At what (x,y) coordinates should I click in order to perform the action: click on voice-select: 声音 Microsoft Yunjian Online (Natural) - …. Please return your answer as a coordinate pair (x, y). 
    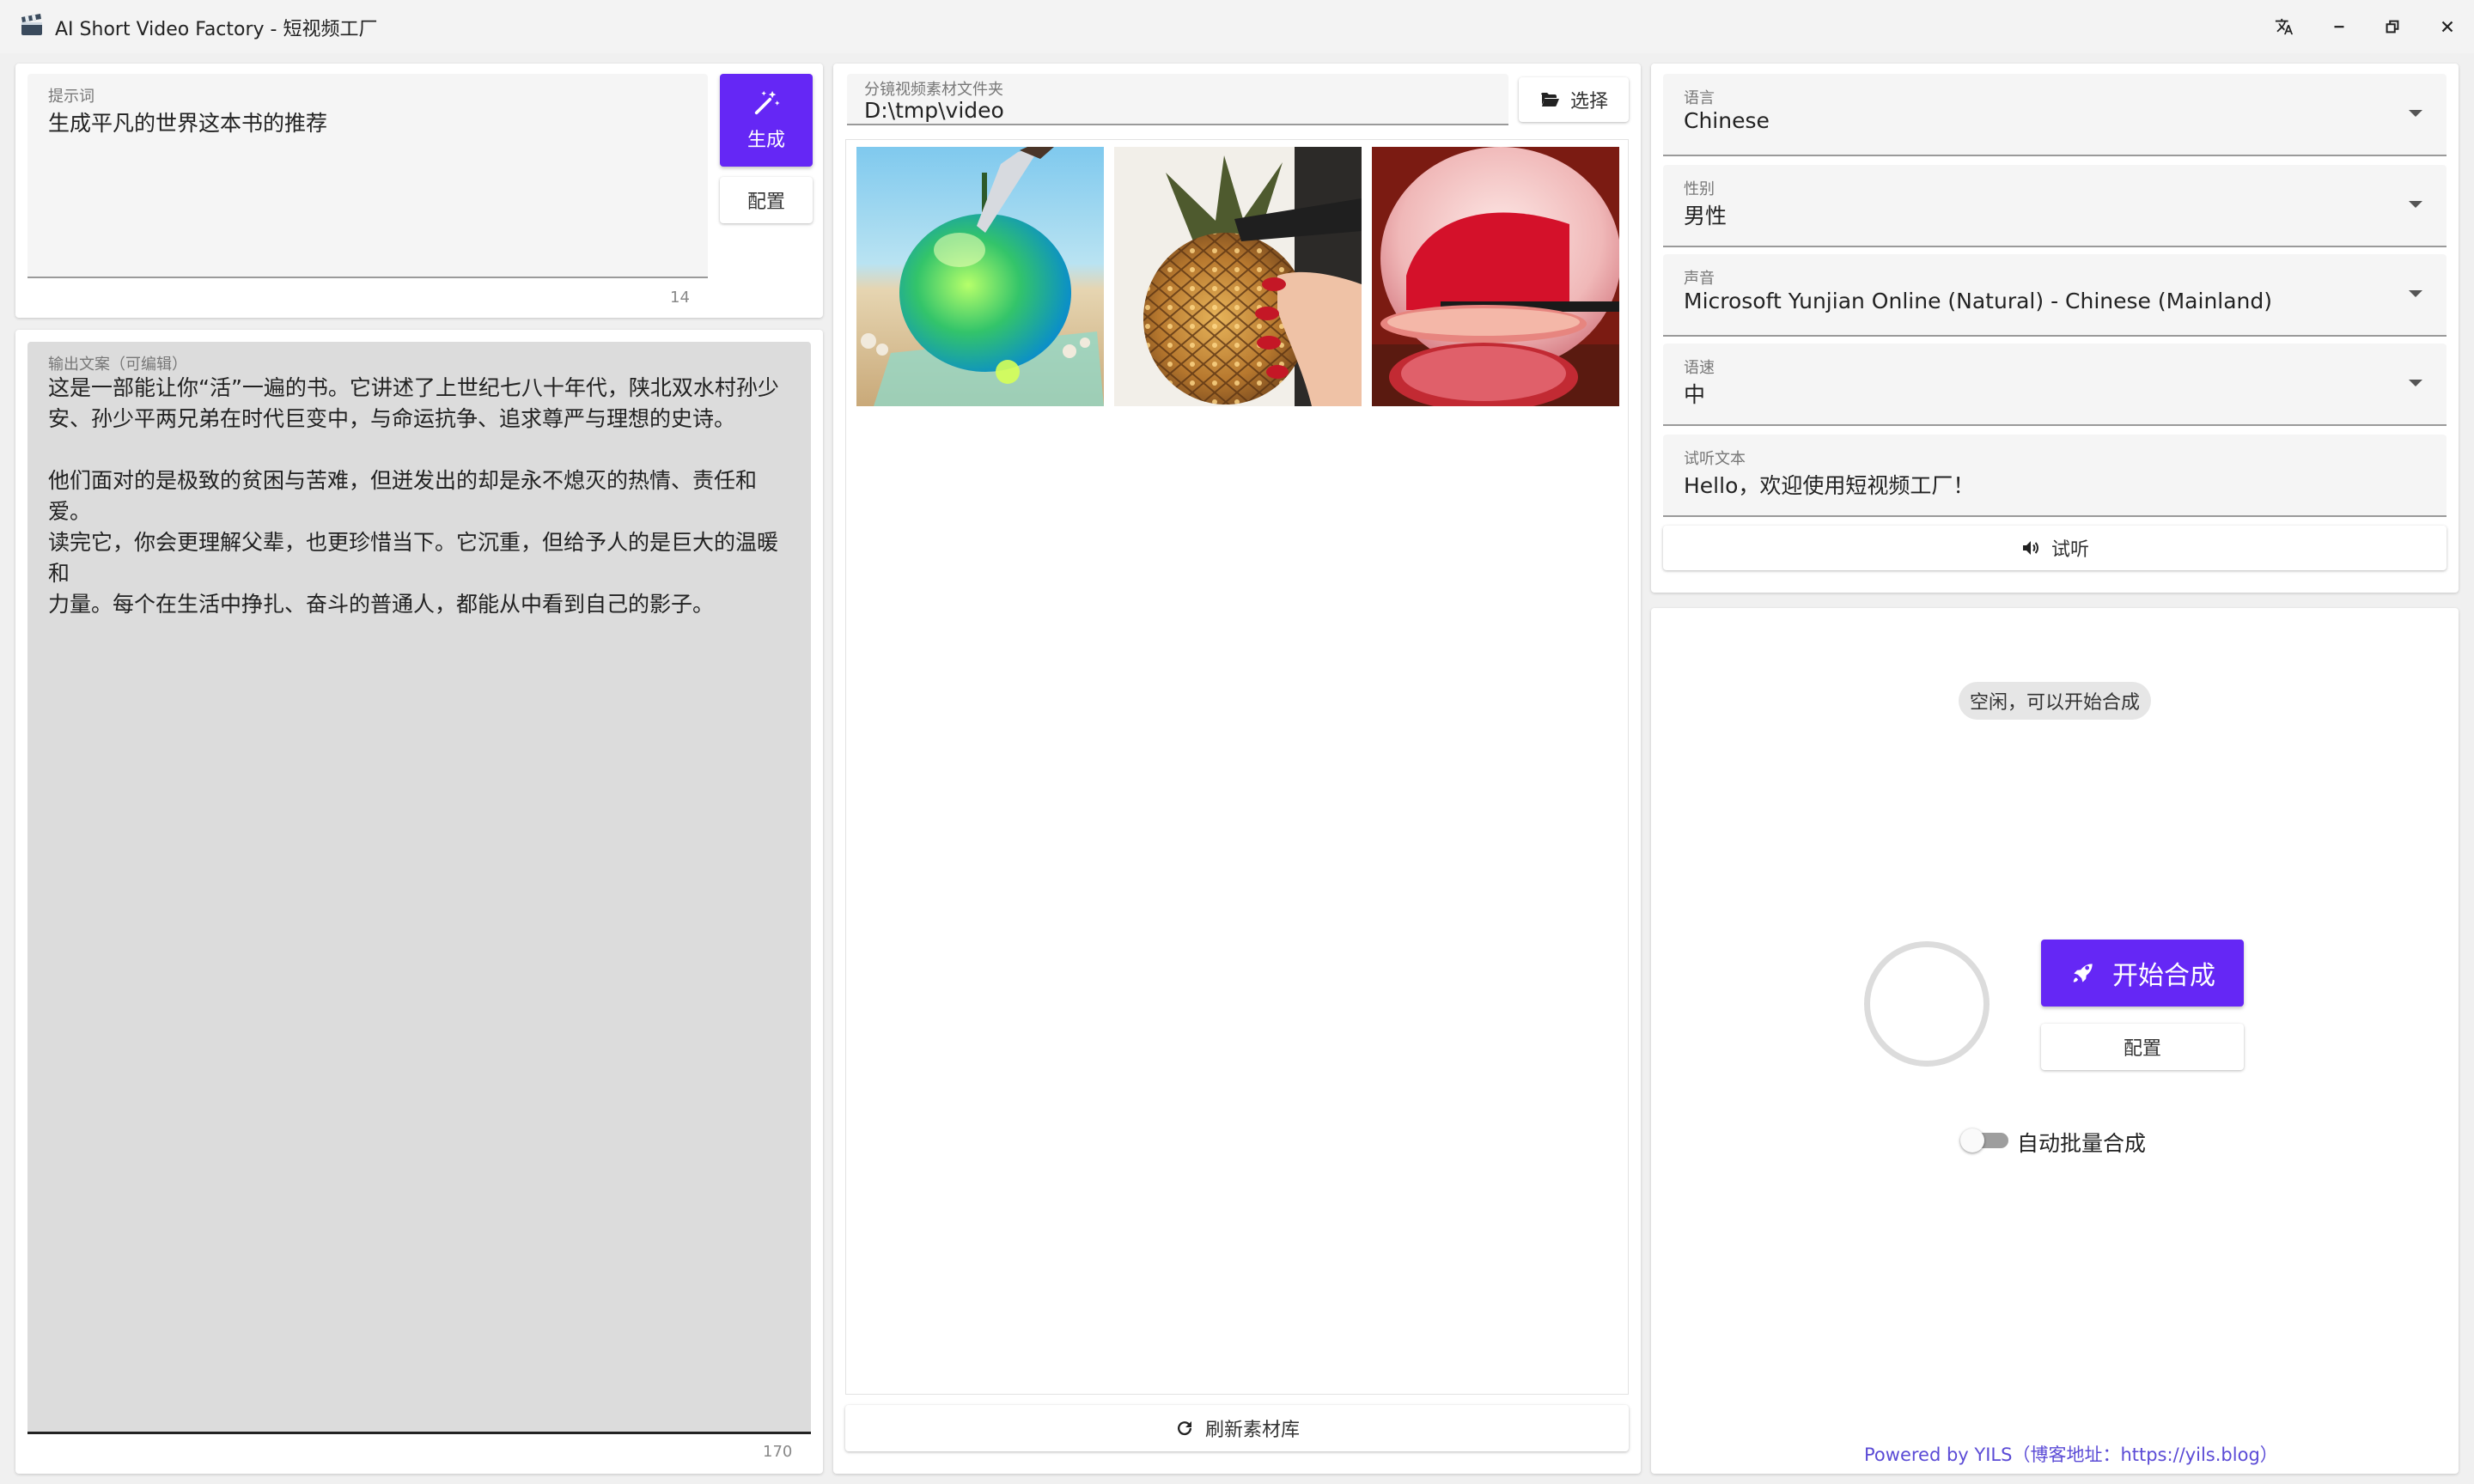
    Looking at the image, I should click on (2055, 295).